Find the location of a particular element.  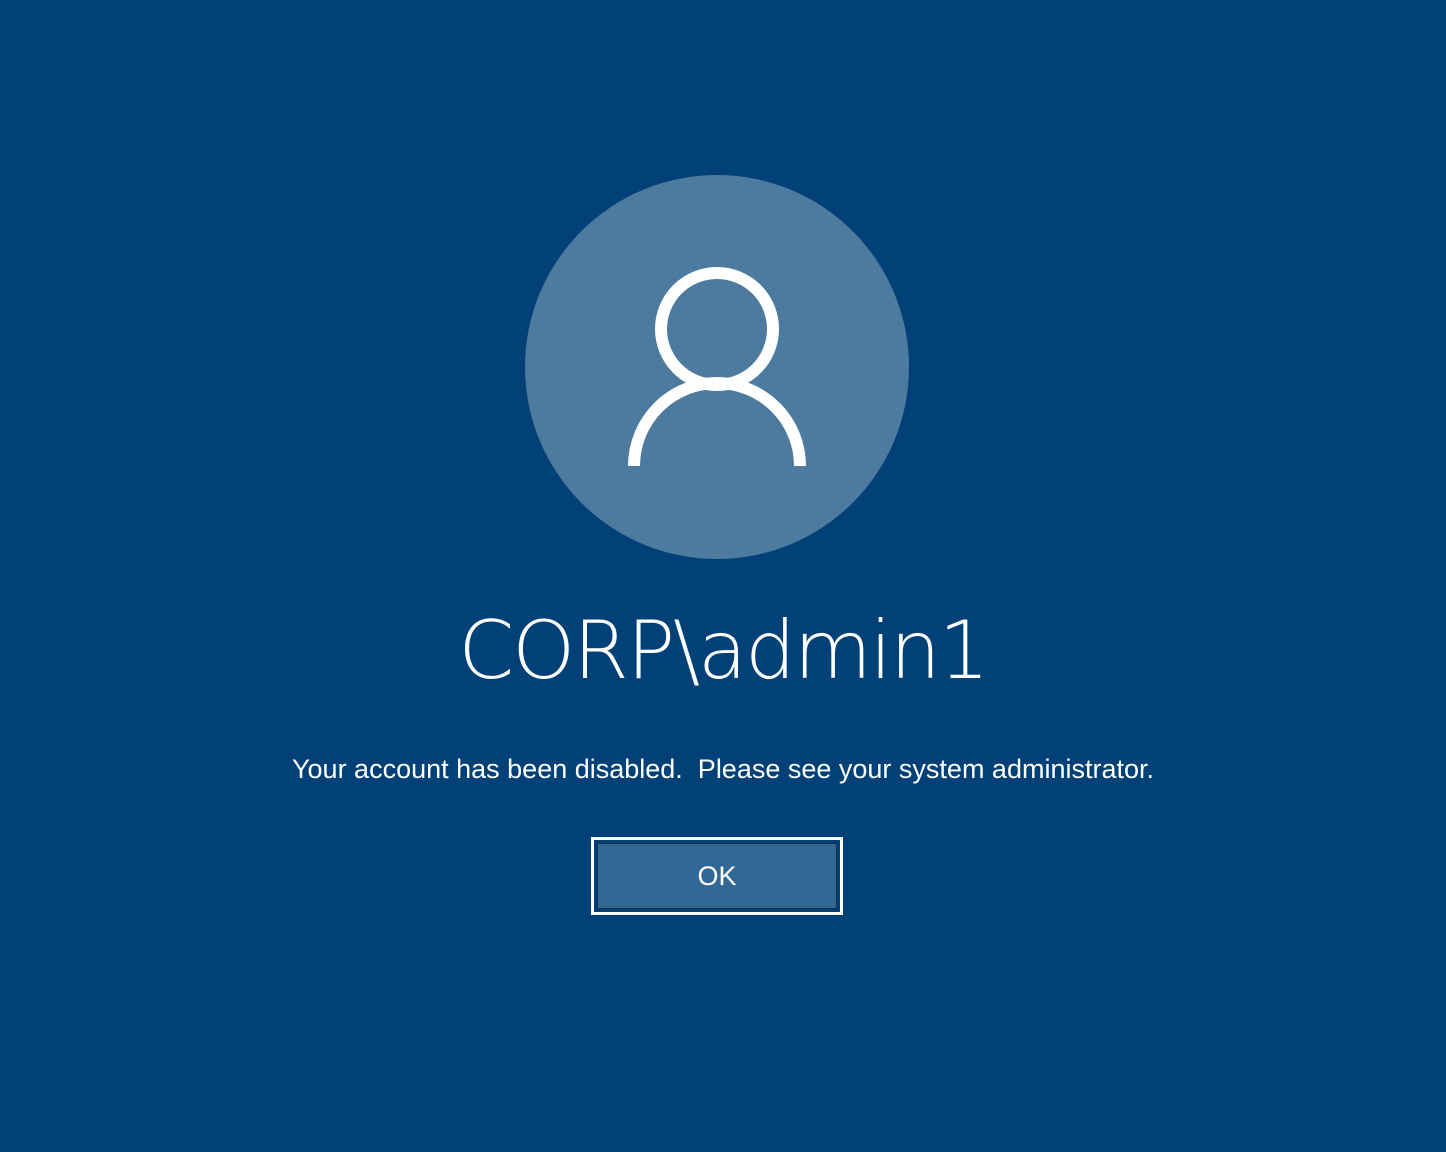

user-silhouette-icon is located at coordinates (717, 367).